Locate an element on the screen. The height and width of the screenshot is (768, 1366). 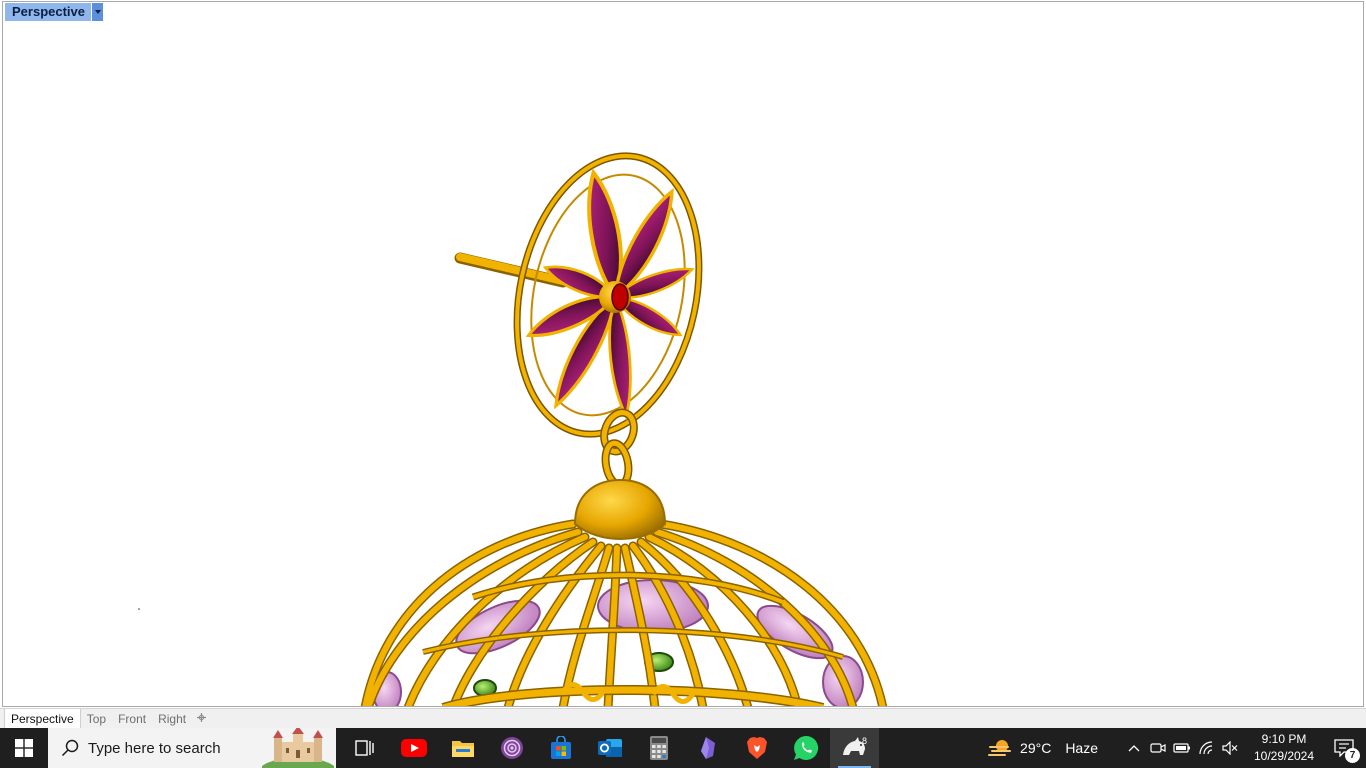
volume-button is located at coordinates (1230, 748).